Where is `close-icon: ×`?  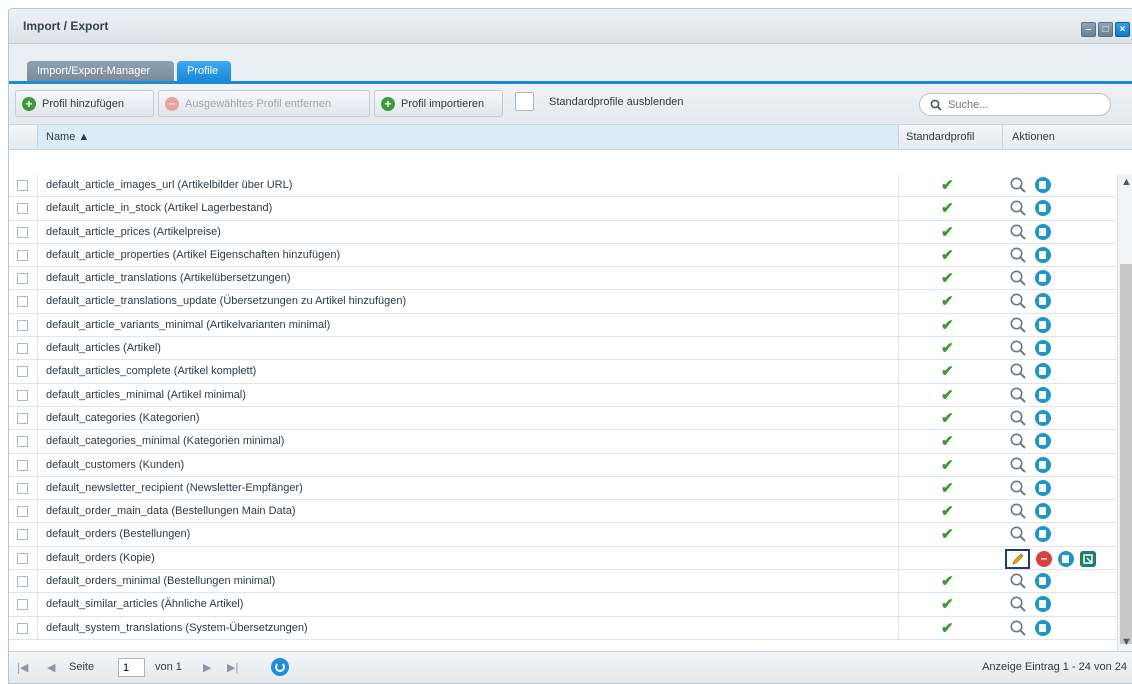 close-icon: × is located at coordinates (1122, 29).